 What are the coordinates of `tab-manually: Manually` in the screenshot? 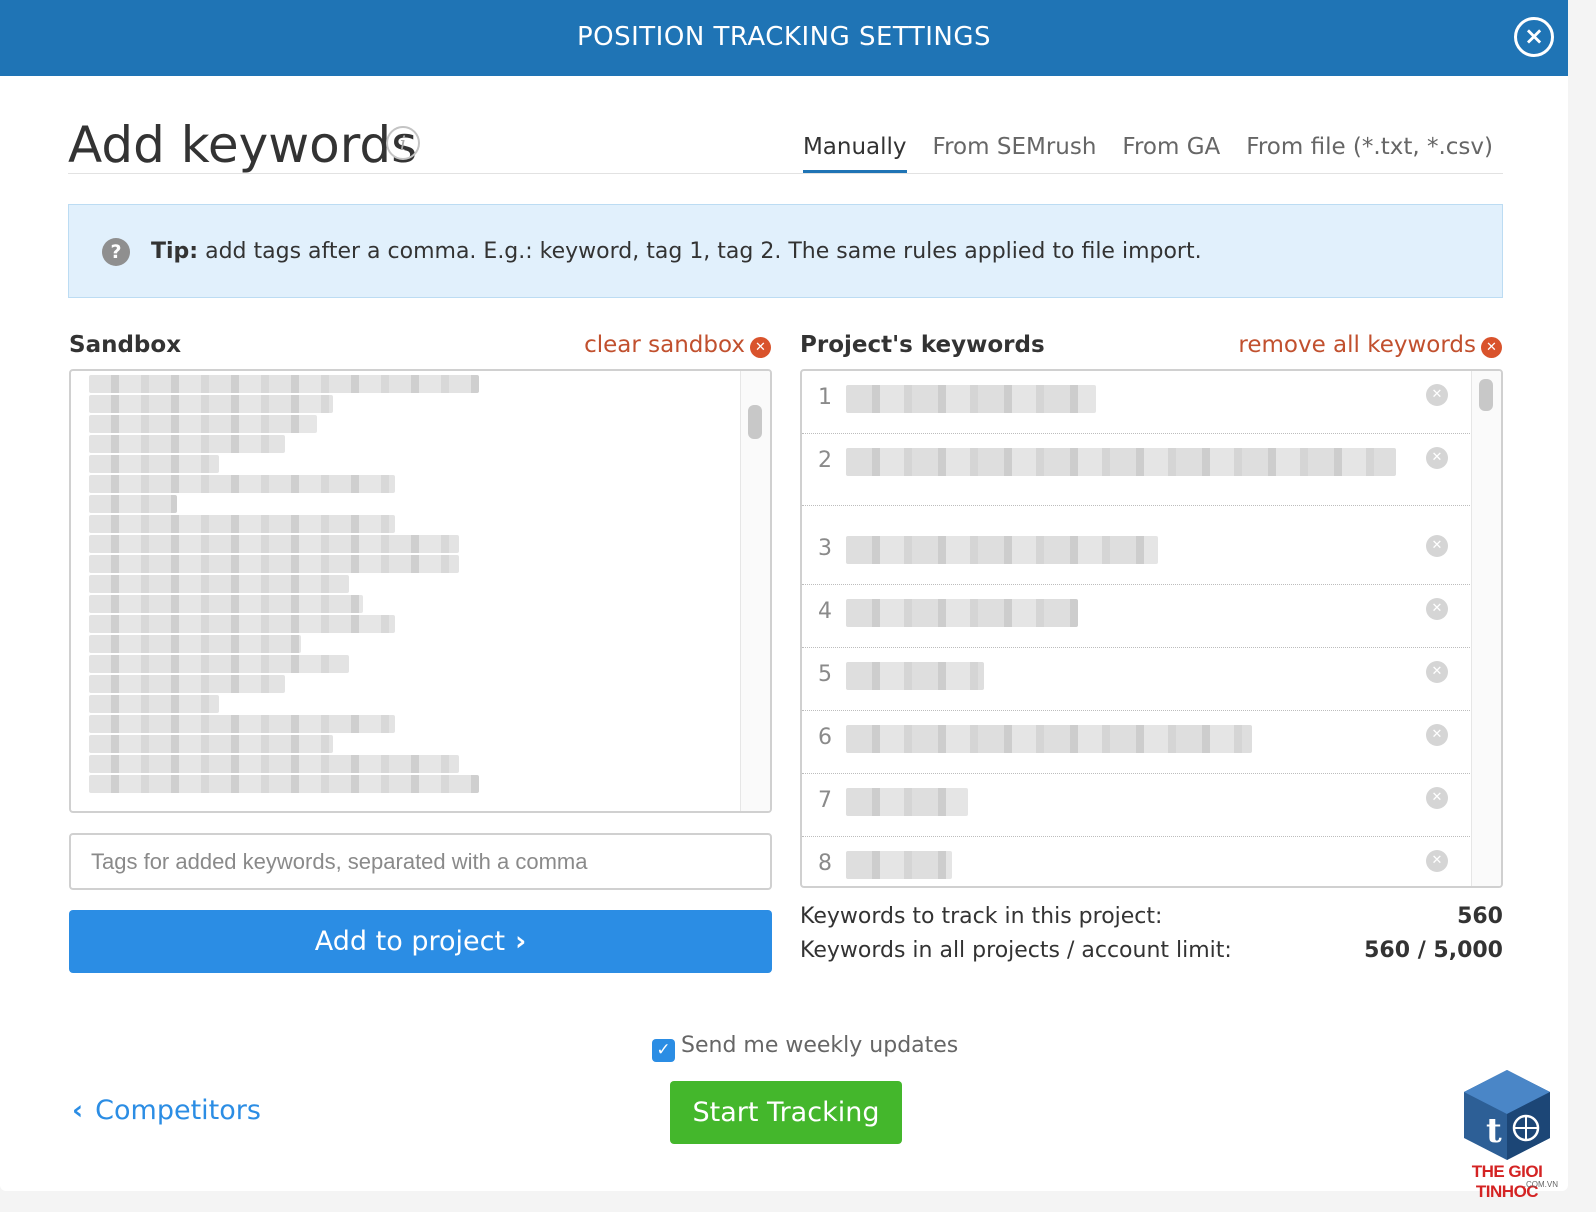 It's located at (854, 154).